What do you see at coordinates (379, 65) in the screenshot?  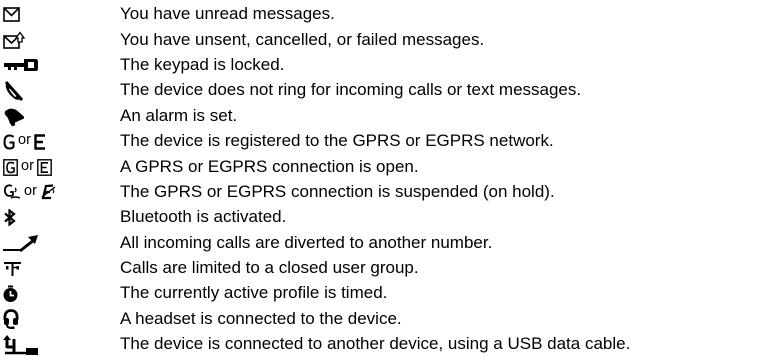 I see `indicator-row-keypad-locked: The keypad is locked.` at bounding box center [379, 65].